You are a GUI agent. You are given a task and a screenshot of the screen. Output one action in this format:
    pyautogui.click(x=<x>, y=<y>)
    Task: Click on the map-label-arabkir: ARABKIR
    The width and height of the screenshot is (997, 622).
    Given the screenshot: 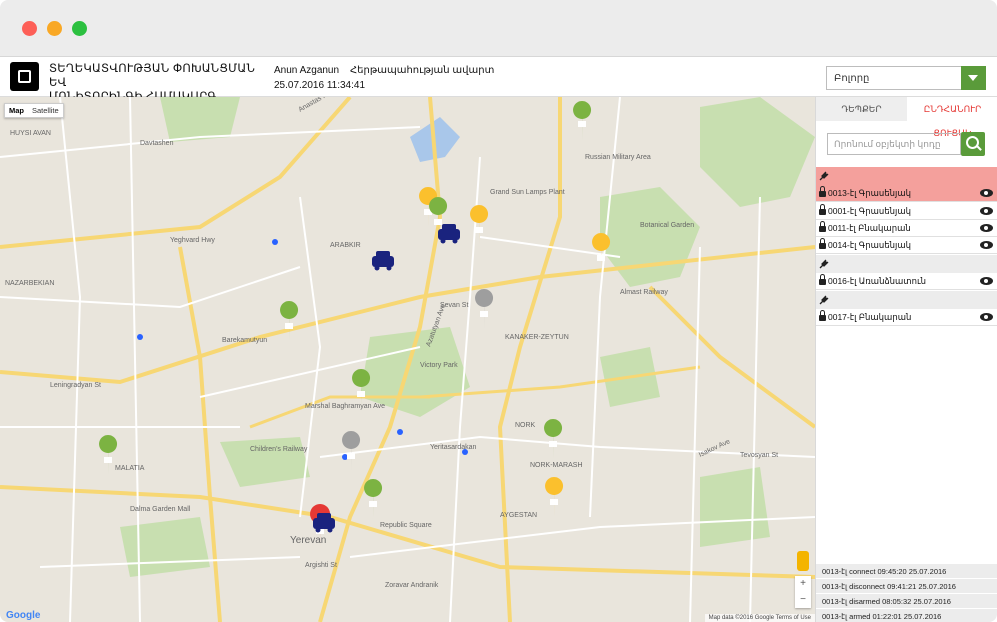 What is the action you would take?
    pyautogui.click(x=345, y=245)
    